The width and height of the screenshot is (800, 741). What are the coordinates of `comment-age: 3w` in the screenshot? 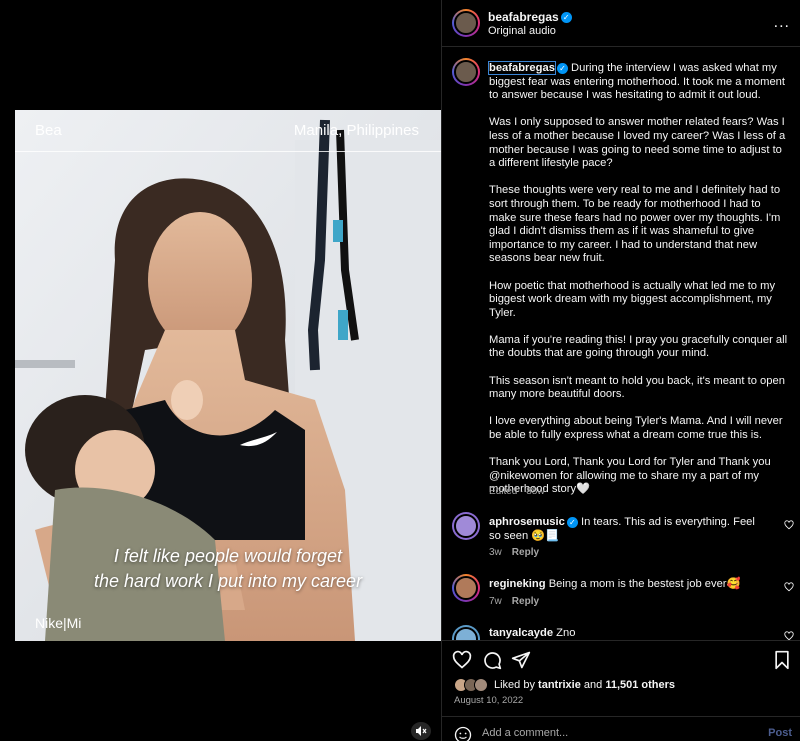 It's located at (495, 552).